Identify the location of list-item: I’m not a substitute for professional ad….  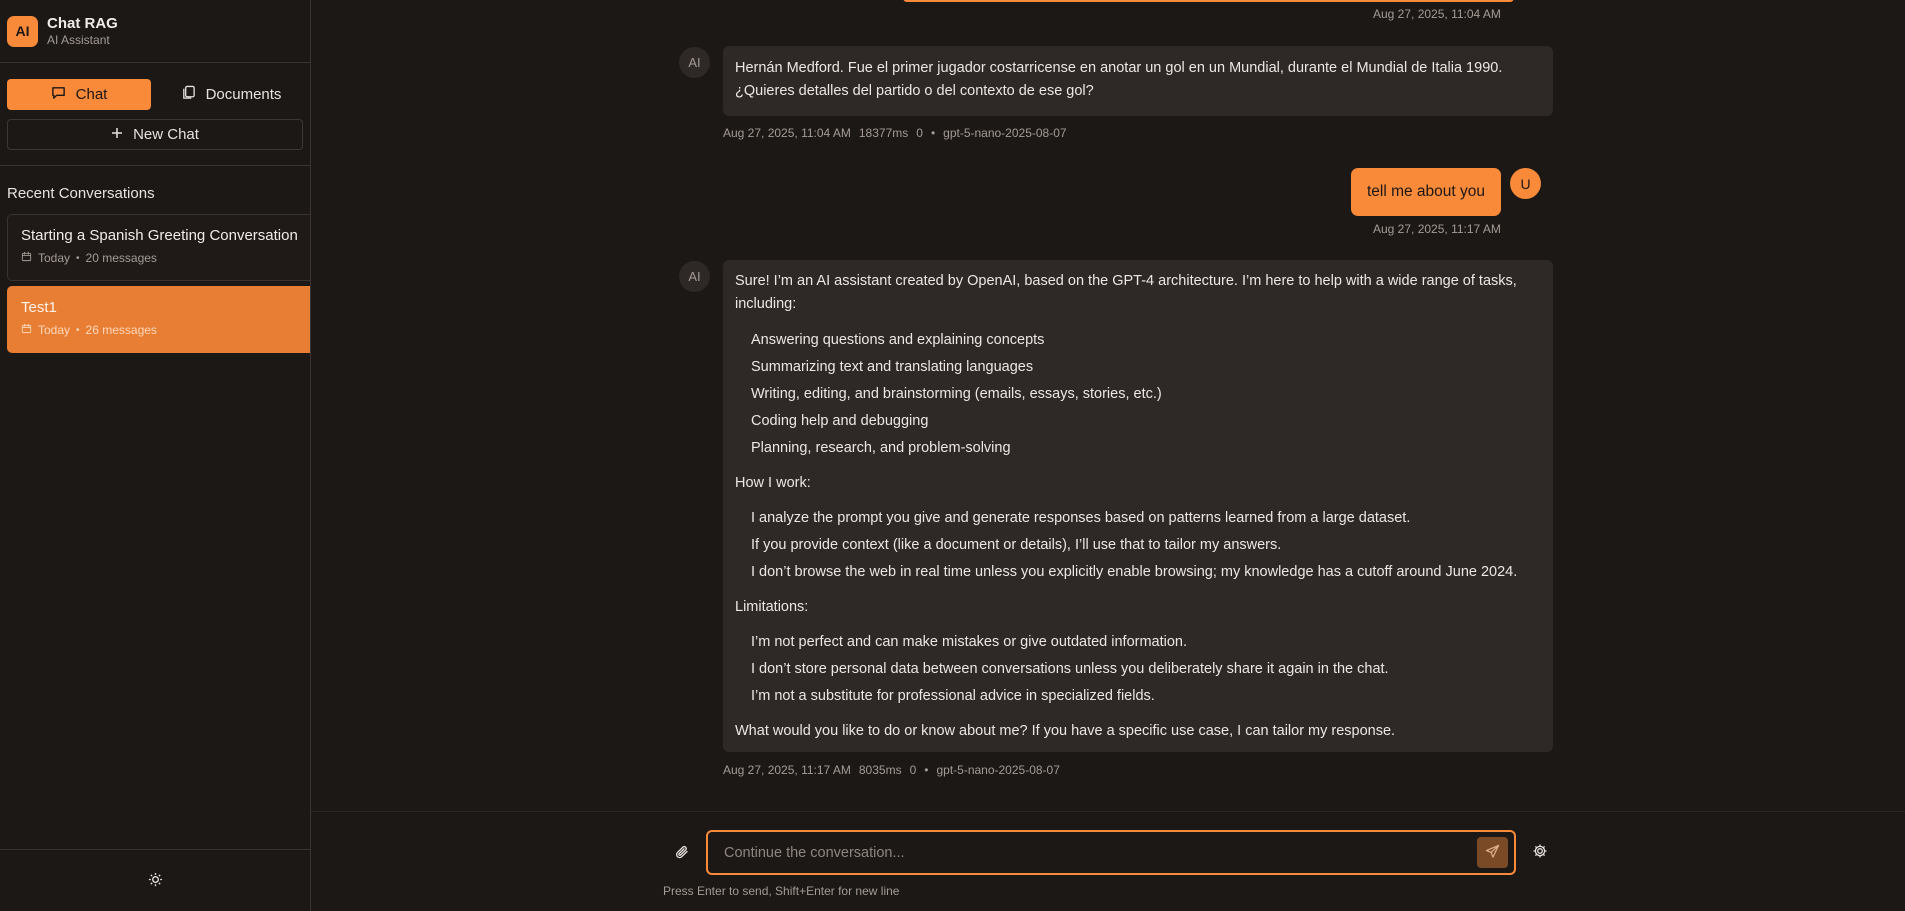
(953, 696).